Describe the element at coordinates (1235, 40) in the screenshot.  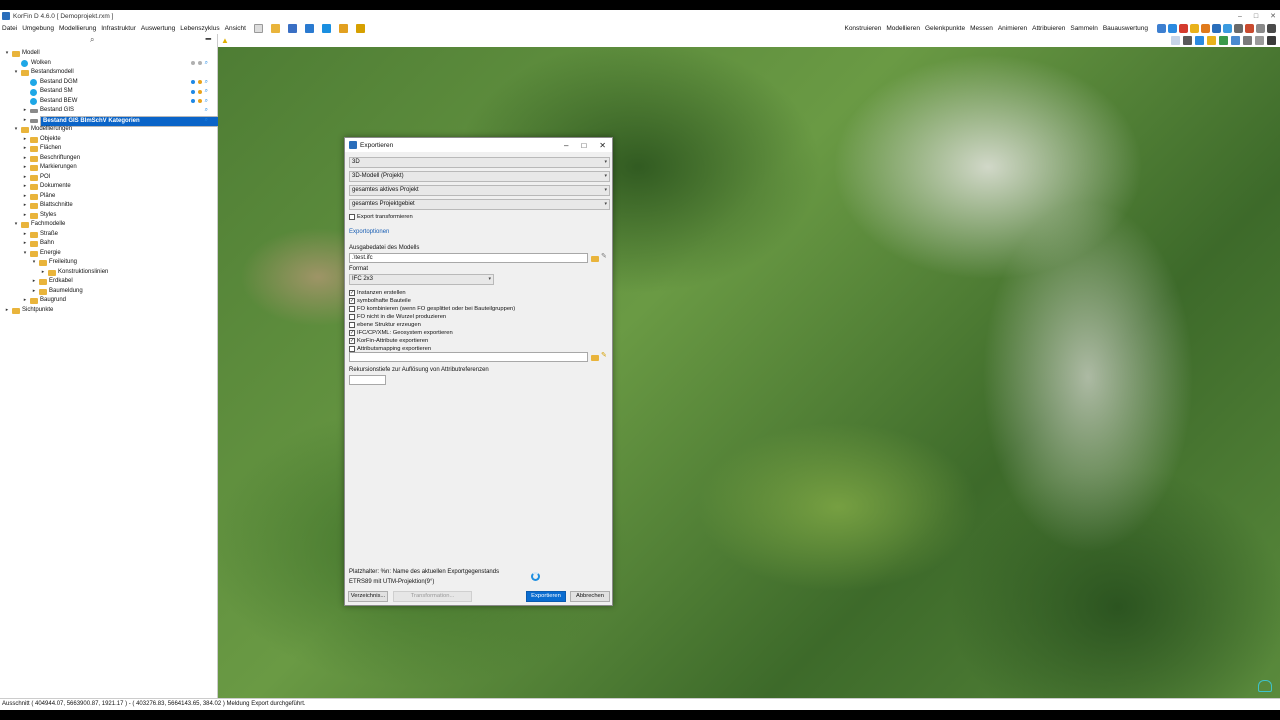
I see `camera-icon` at that location.